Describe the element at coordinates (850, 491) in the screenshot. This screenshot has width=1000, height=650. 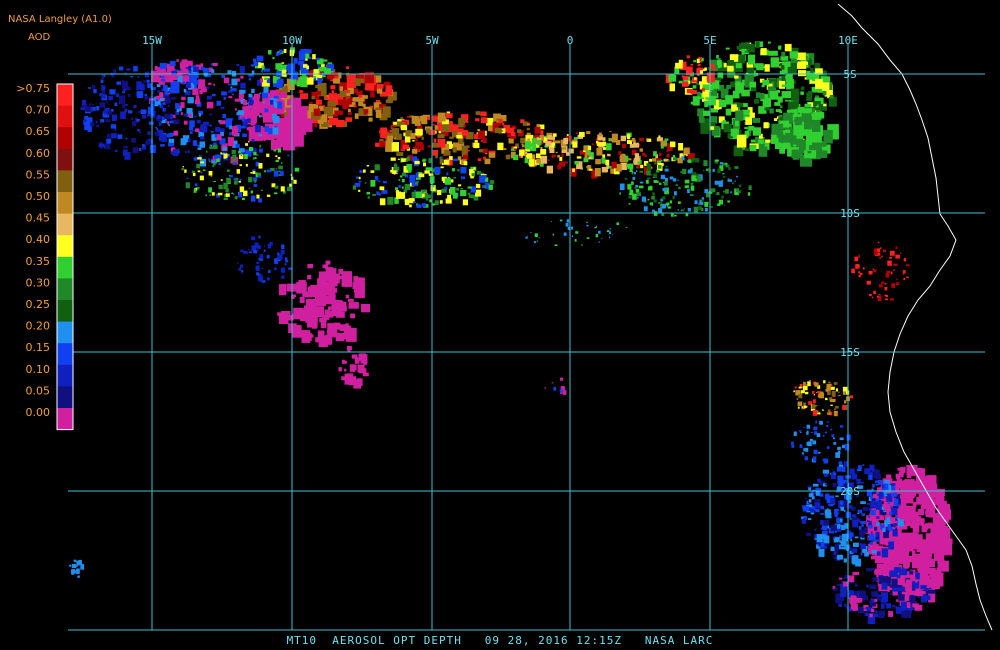
I see `latitude-label: 20S` at that location.